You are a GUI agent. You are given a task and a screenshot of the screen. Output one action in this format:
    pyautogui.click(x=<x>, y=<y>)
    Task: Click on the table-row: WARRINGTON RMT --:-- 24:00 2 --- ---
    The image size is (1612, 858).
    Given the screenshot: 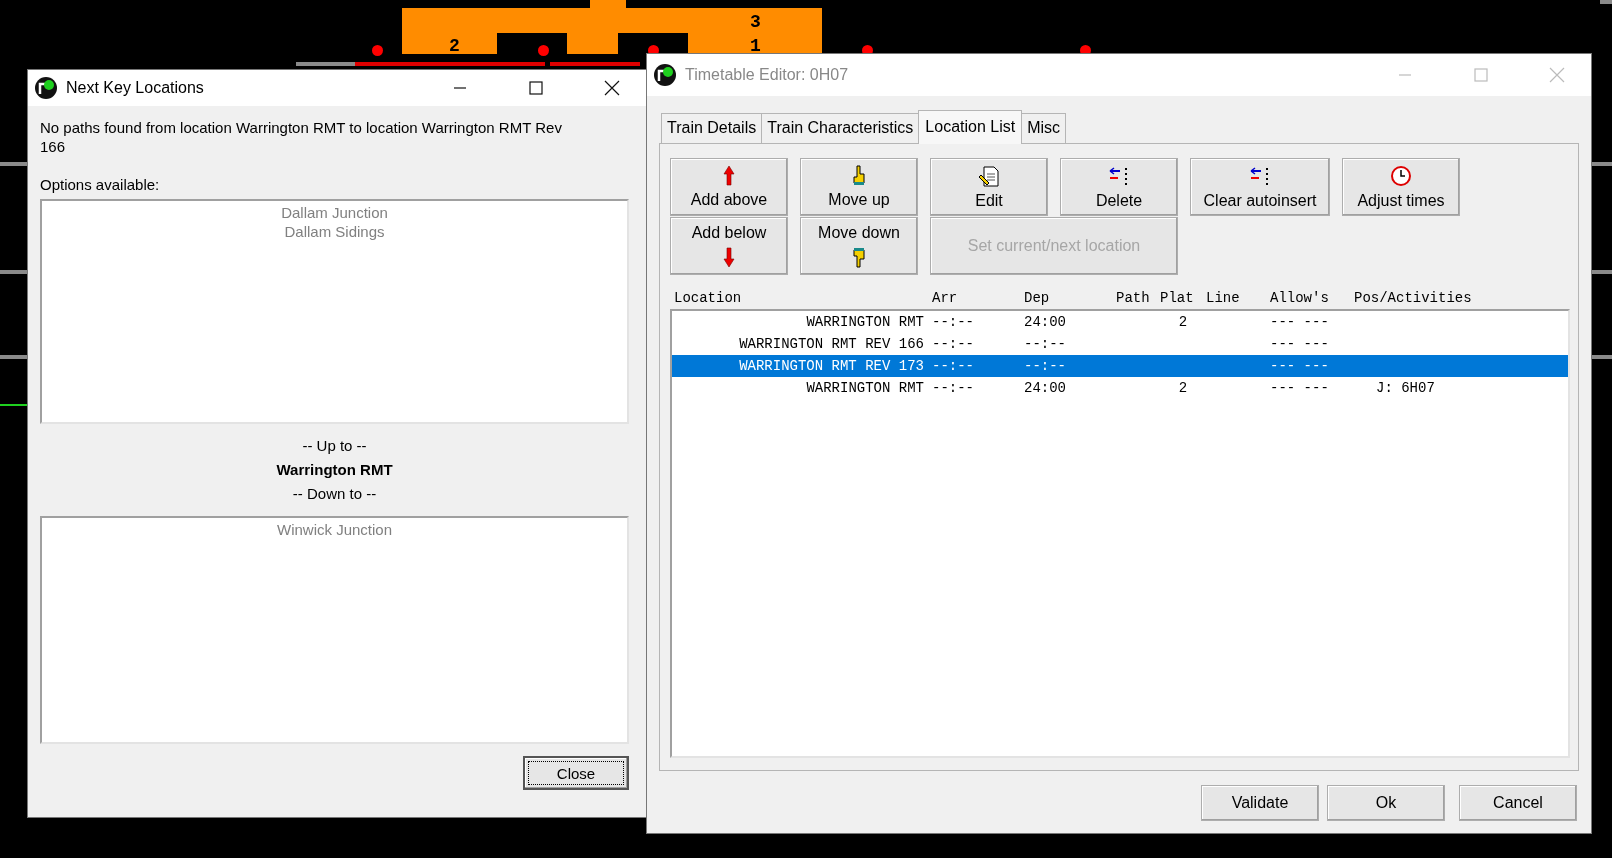 What is the action you would take?
    pyautogui.click(x=1120, y=322)
    